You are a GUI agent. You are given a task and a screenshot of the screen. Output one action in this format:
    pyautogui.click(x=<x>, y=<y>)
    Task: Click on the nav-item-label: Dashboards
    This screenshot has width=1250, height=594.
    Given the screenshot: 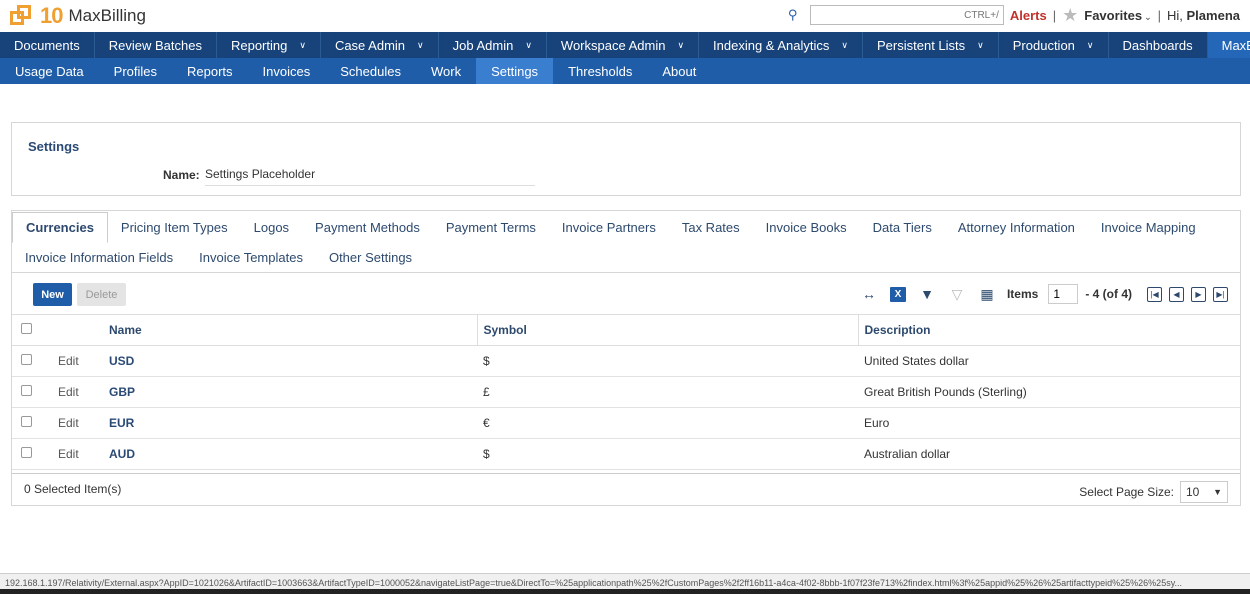 What is the action you would take?
    pyautogui.click(x=1157, y=45)
    